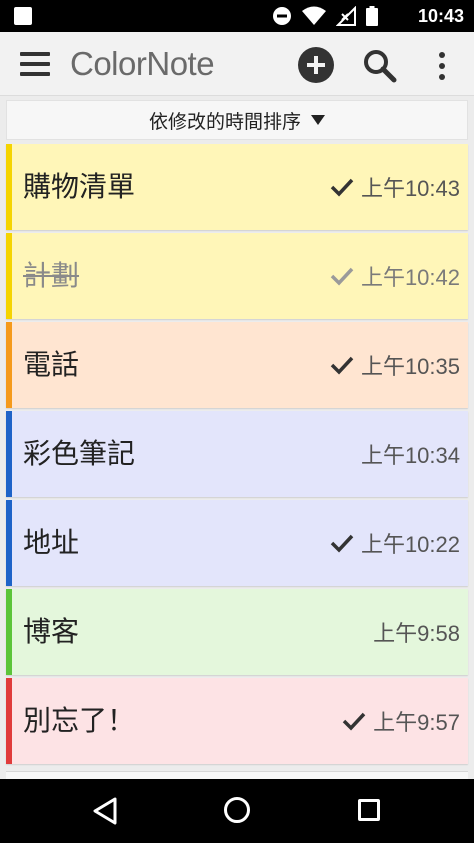 The height and width of the screenshot is (843, 474). Describe the element at coordinates (79, 186) in the screenshot. I see `note-title: 購物清單` at that location.